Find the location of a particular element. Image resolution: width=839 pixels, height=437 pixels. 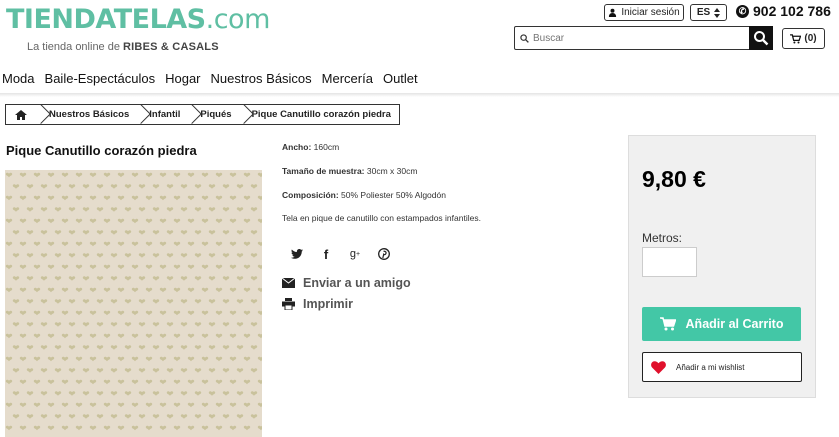

language-select: ES is located at coordinates (708, 12).